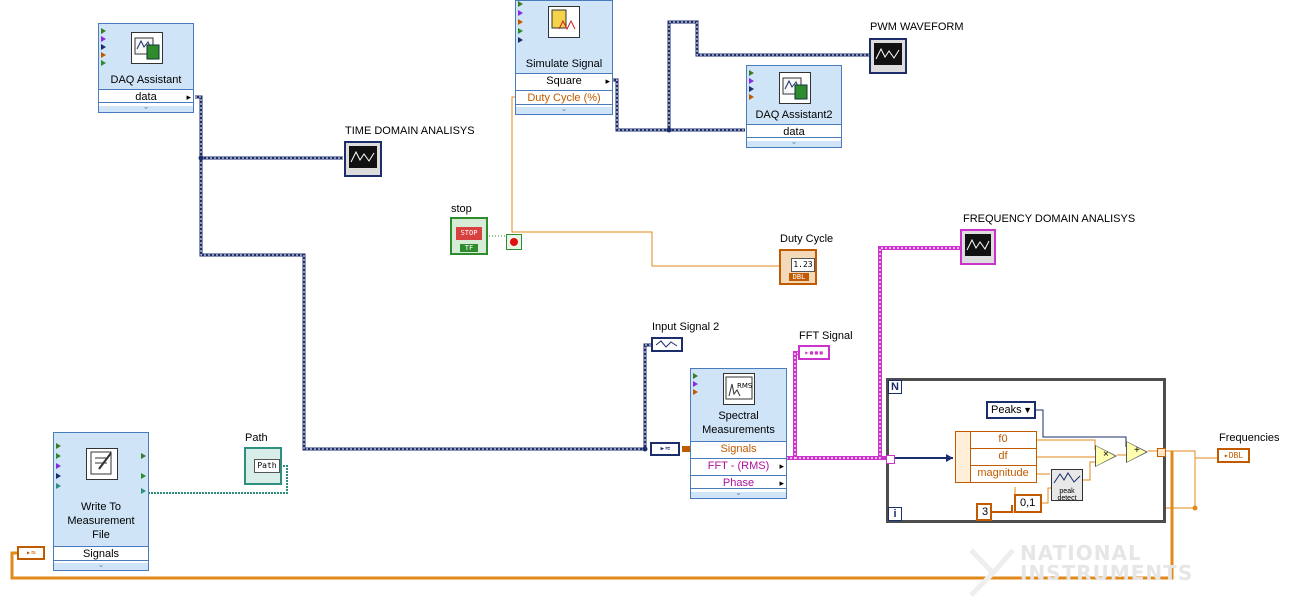 The image size is (1293, 605). I want to click on signals-input: Signals, so click(738, 449).